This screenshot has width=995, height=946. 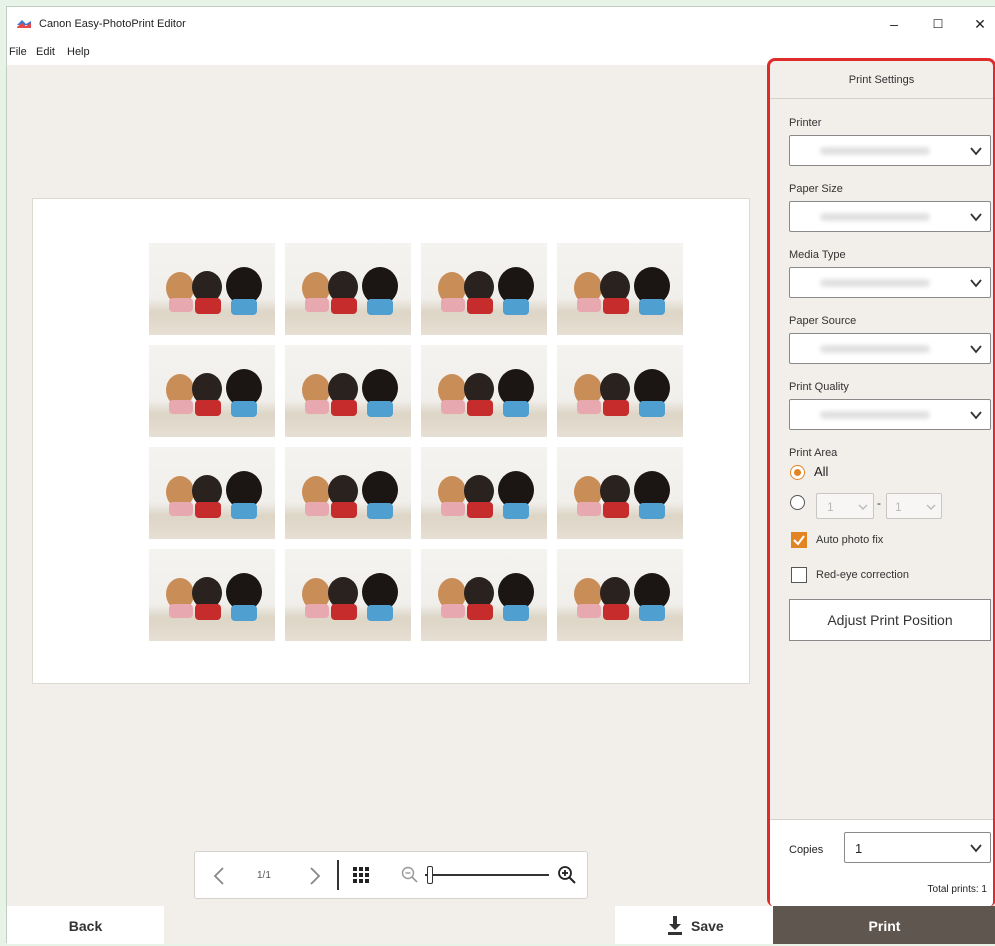 I want to click on save-button: Save, so click(x=694, y=925).